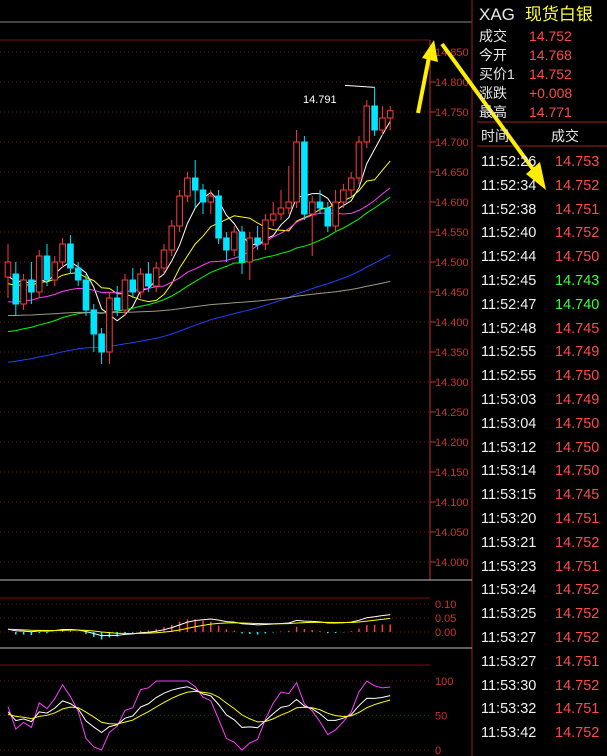  Describe the element at coordinates (497, 14) in the screenshot. I see `symbol: XAG` at that location.